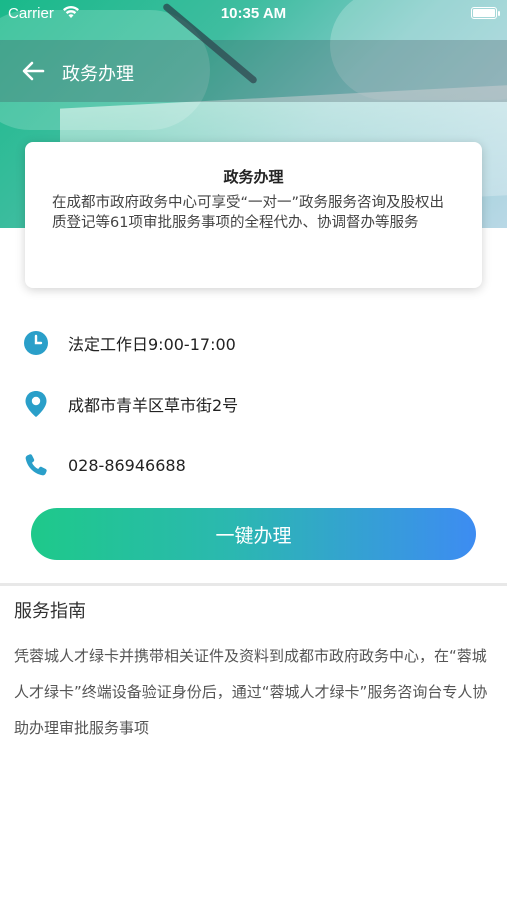  What do you see at coordinates (484, 13) in the screenshot?
I see `battery-icon` at bounding box center [484, 13].